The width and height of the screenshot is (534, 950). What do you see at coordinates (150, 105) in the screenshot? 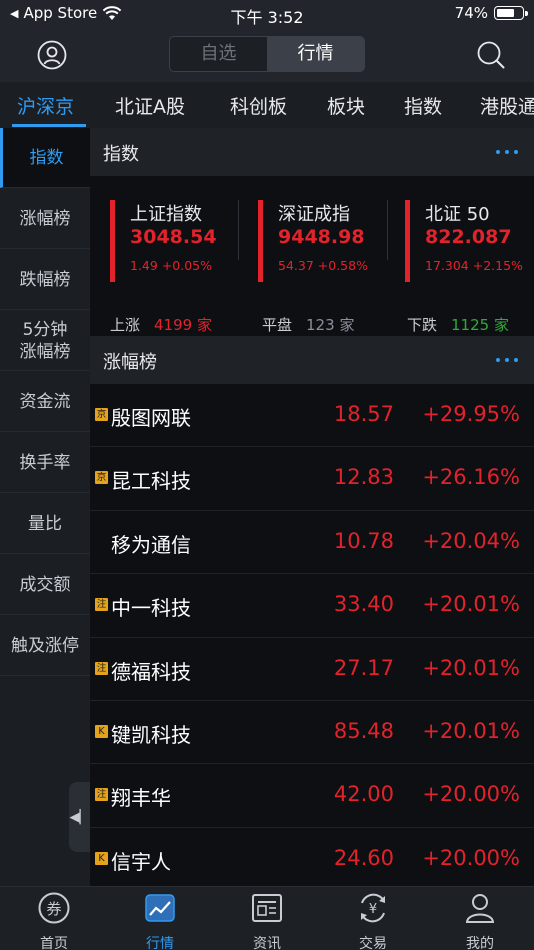
I see `tab-beizheng: 北证A股` at bounding box center [150, 105].